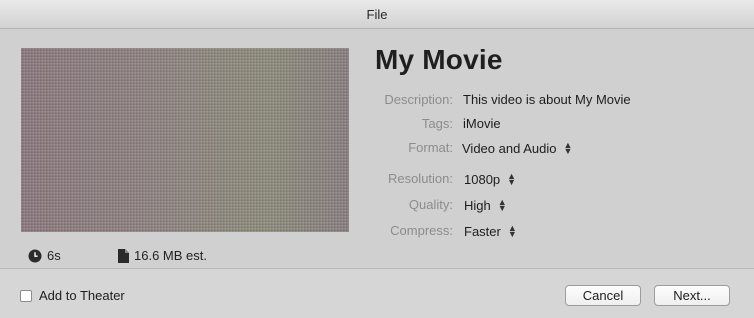 This screenshot has height=318, width=754. I want to click on tags-field: iMovie, so click(482, 123).